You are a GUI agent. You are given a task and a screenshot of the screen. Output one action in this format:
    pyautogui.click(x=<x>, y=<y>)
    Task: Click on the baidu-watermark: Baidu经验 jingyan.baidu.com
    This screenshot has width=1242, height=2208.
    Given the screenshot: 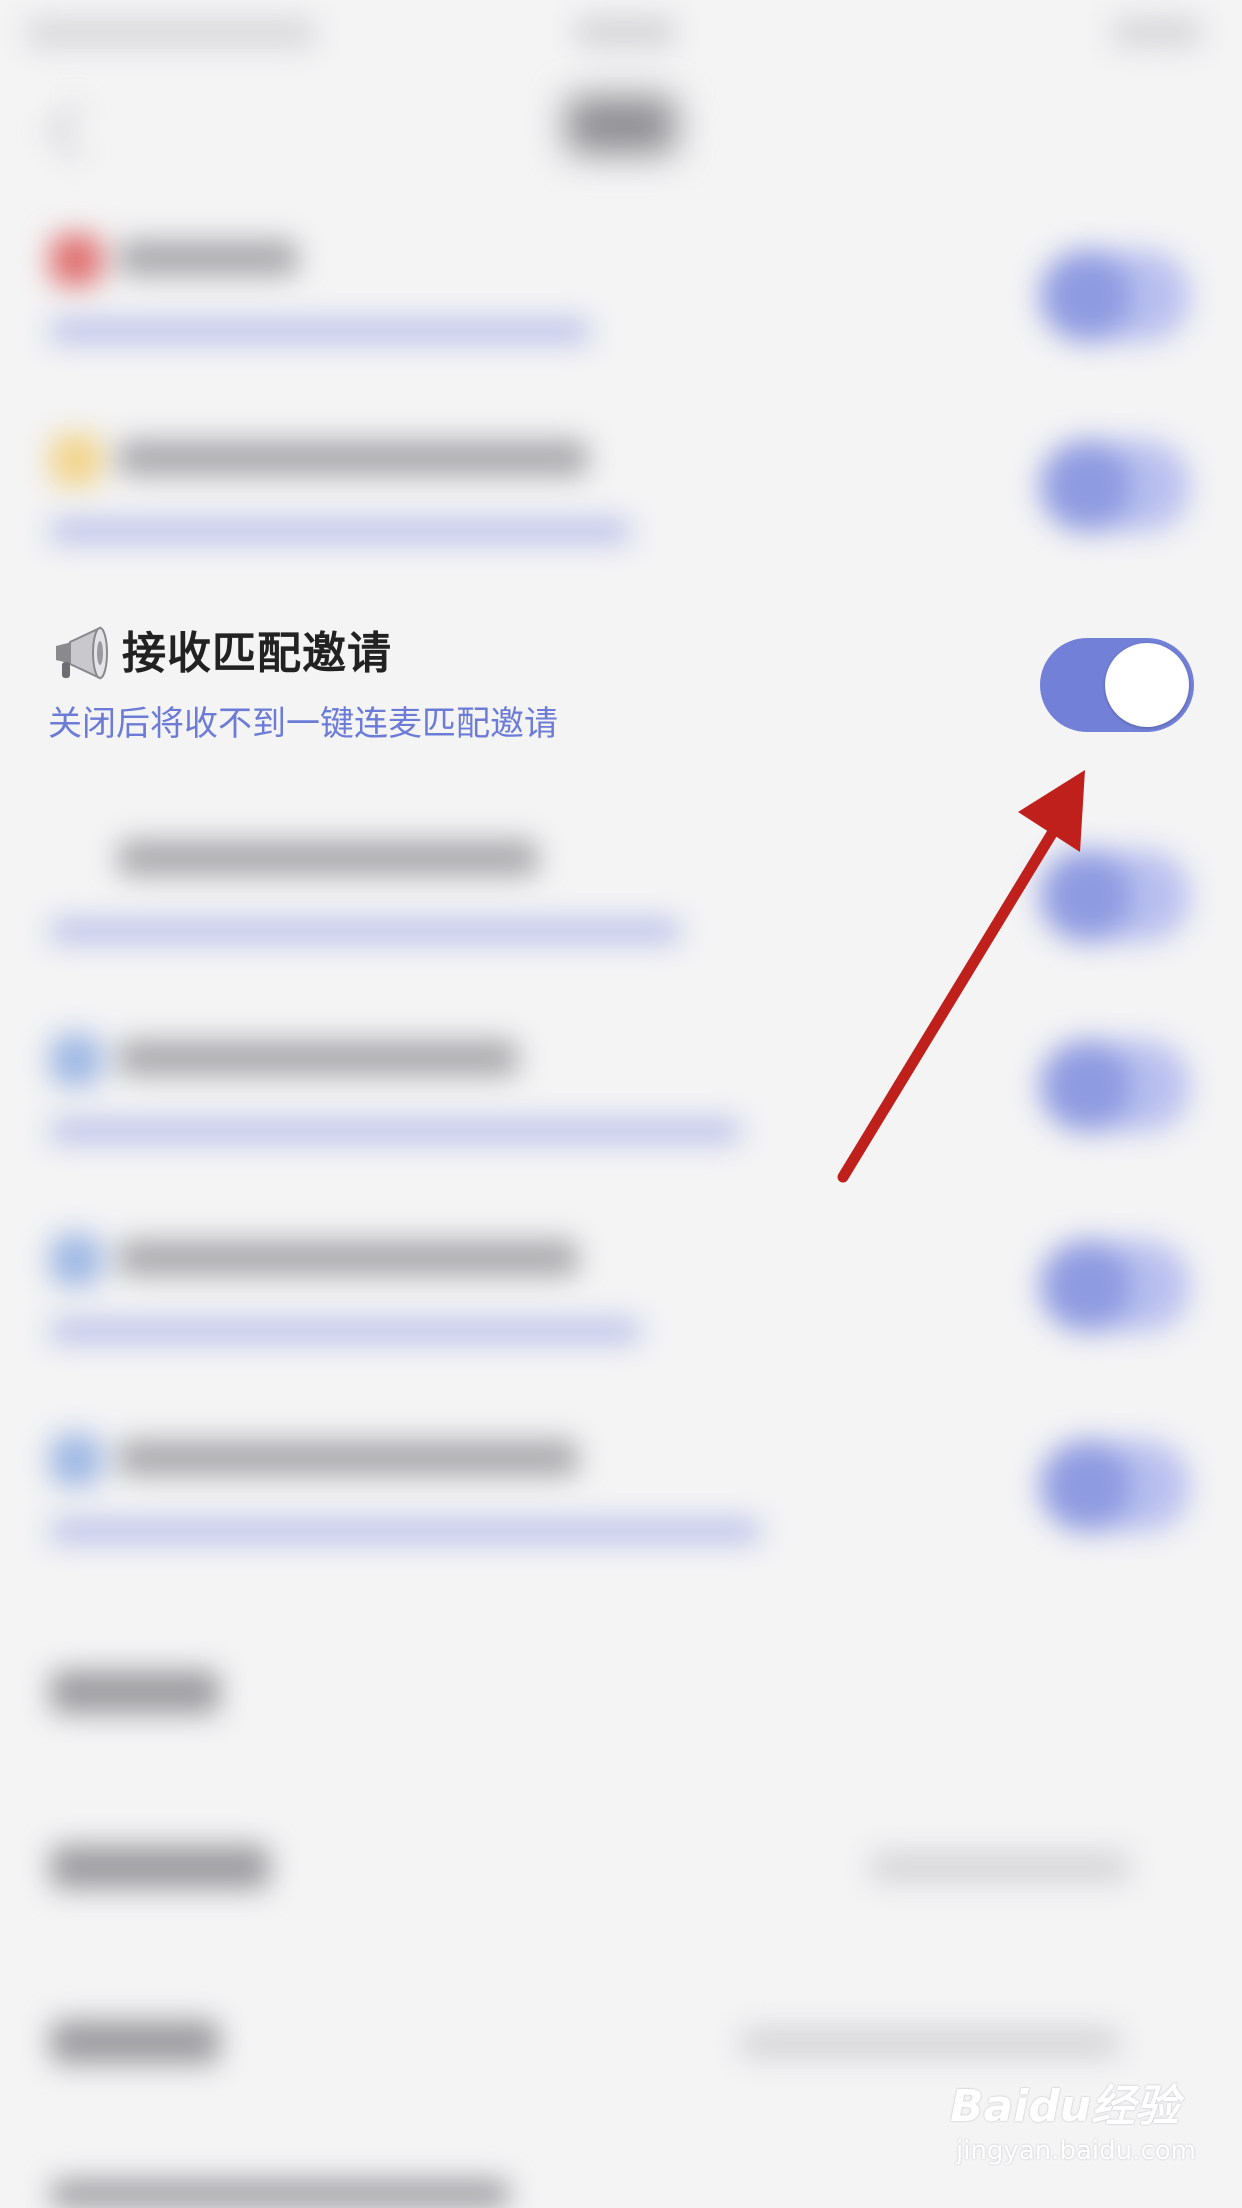 What is the action you would take?
    pyautogui.click(x=1080, y=2125)
    